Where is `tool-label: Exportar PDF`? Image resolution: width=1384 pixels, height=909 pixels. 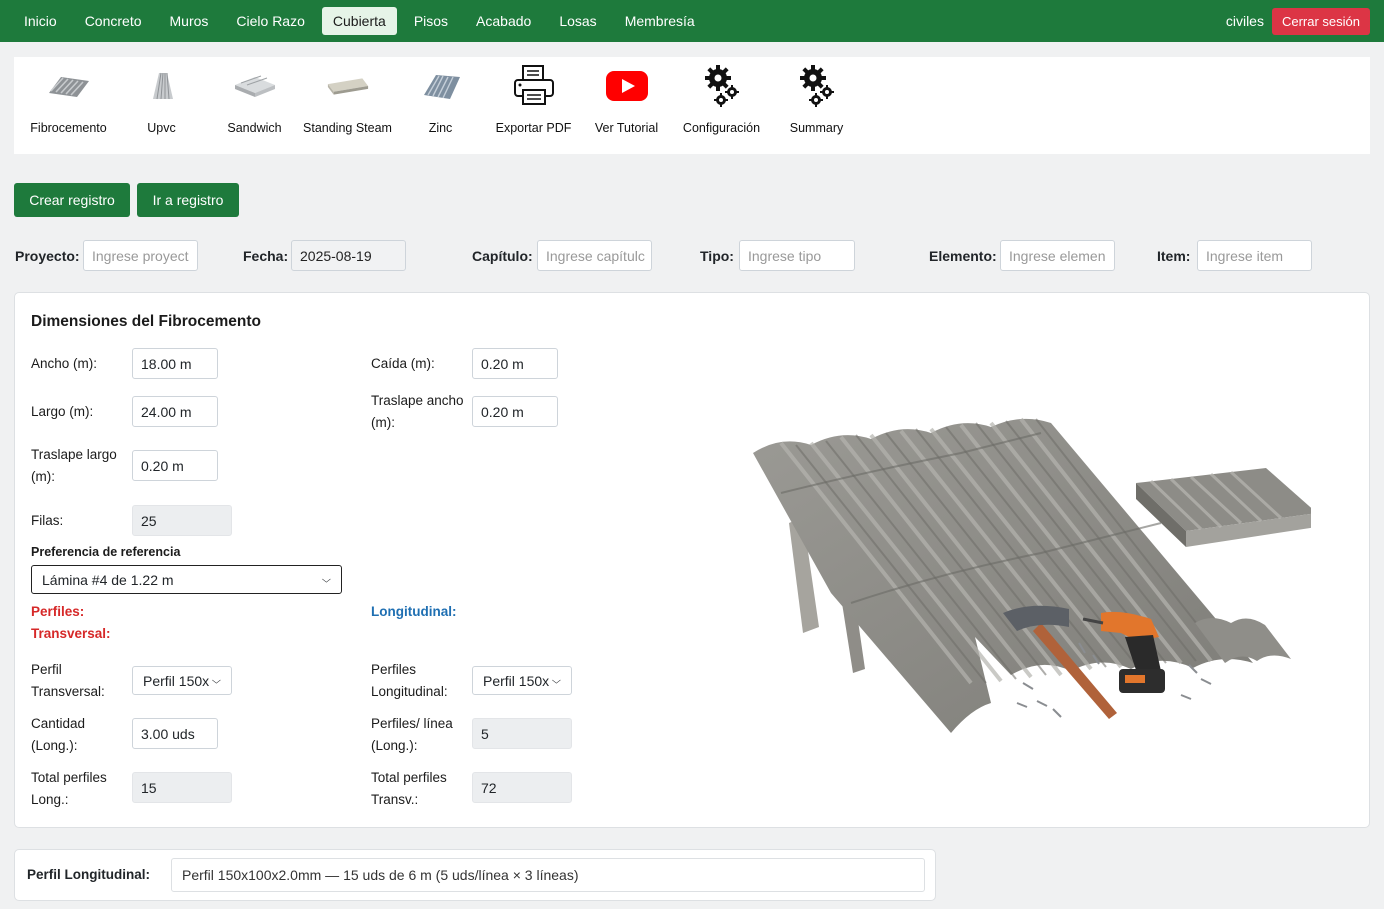
tool-label: Exportar PDF is located at coordinates (533, 128).